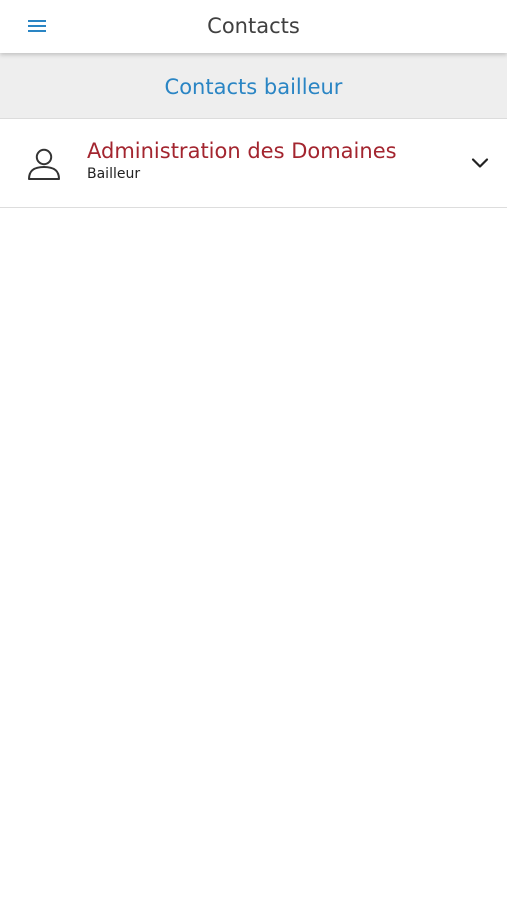  Describe the element at coordinates (114, 174) in the screenshot. I see `contact-role: Bailleur` at that location.